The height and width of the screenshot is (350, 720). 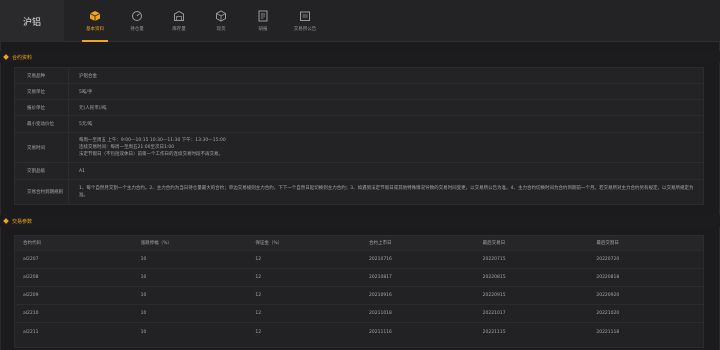 I want to click on nav-inventory: 库存量, so click(x=179, y=21).